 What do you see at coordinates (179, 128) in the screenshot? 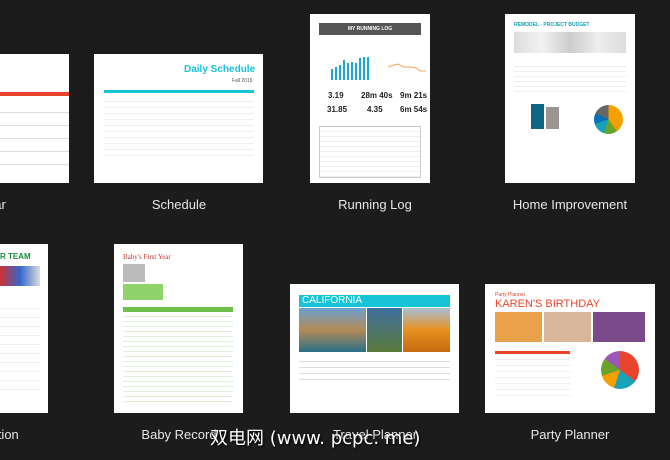
I see `schedule-grid` at bounding box center [179, 128].